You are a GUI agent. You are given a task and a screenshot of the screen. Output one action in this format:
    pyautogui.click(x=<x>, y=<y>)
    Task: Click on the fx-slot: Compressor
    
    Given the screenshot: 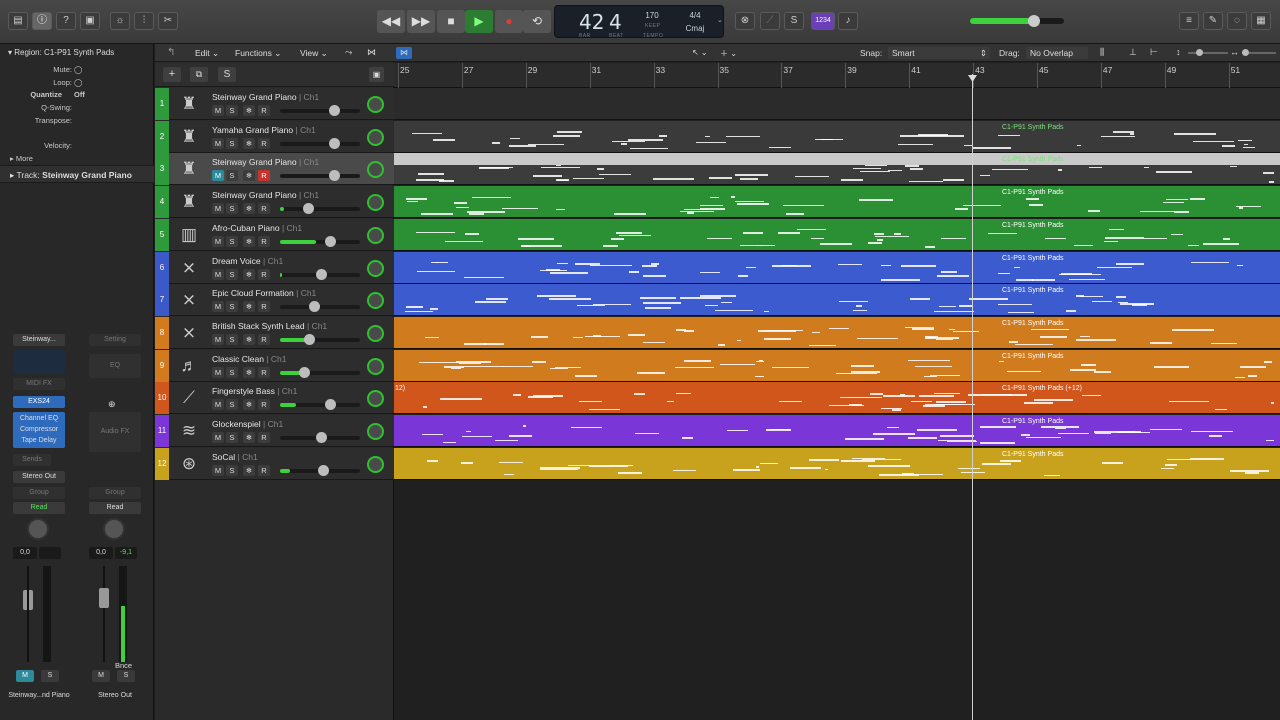 What is the action you would take?
    pyautogui.click(x=39, y=429)
    